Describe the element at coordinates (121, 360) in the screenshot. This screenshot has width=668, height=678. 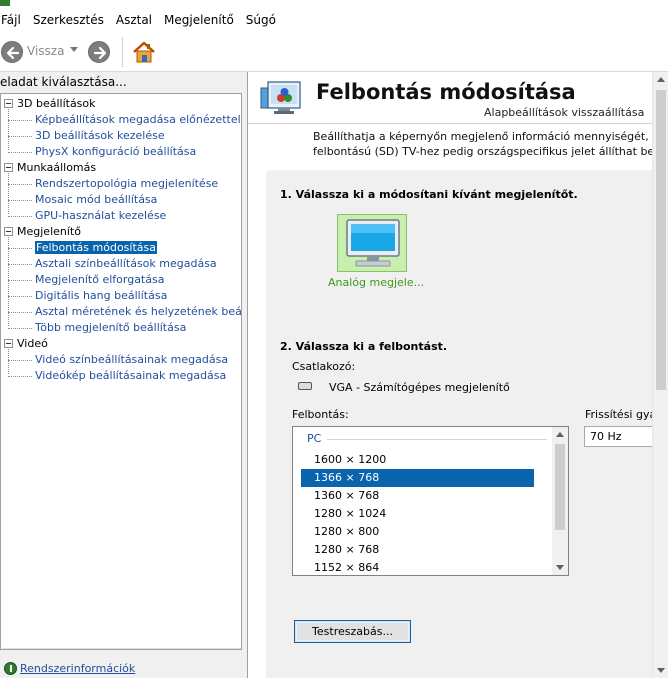
I see `tree-item-video-color: Videó színbeállításainak megadása` at that location.